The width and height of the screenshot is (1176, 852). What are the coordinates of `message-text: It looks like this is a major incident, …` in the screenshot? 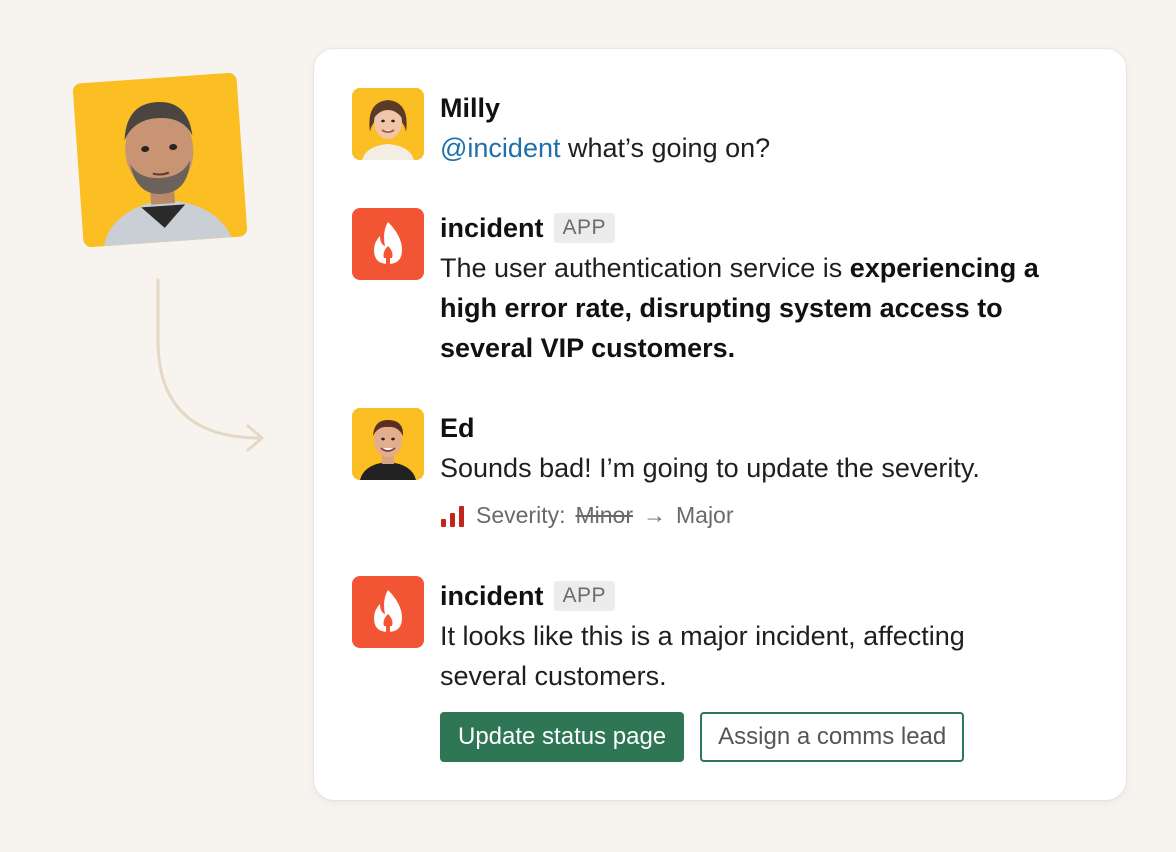 It's located at (702, 656).